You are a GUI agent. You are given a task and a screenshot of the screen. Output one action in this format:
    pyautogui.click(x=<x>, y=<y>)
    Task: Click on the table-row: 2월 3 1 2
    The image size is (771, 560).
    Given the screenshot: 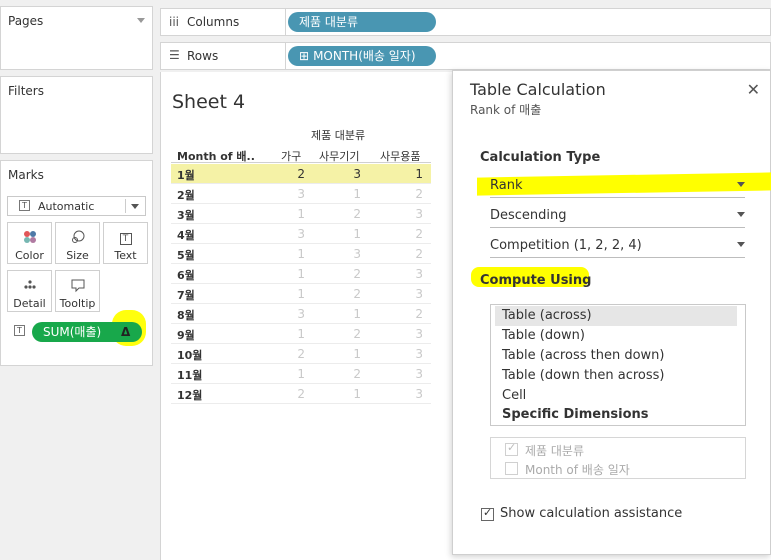 What is the action you would take?
    pyautogui.click(x=301, y=194)
    